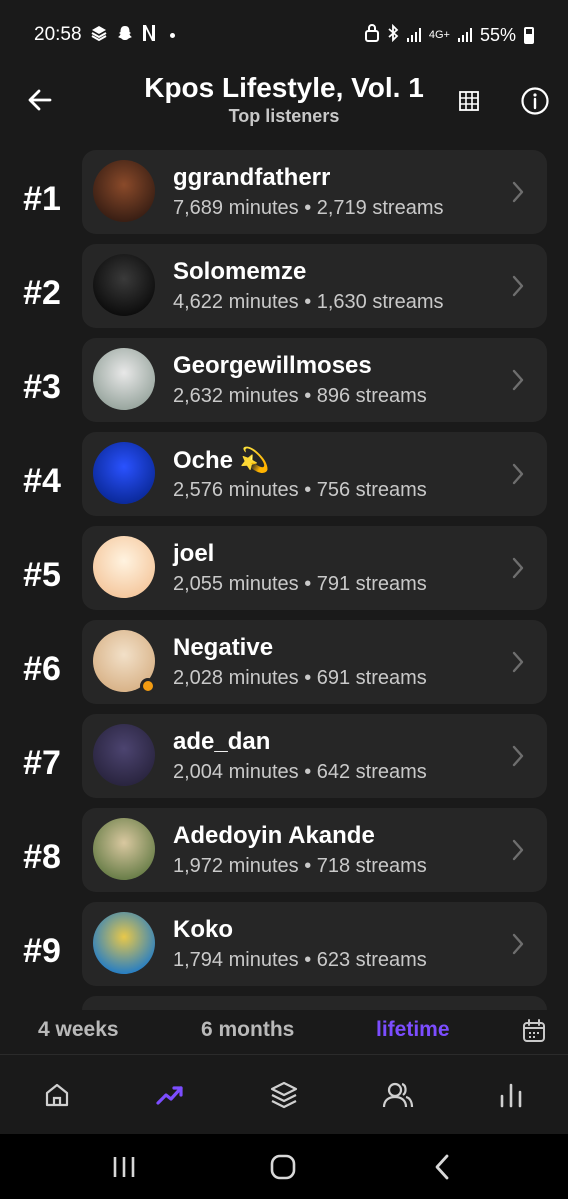 This screenshot has width=568, height=1199. I want to click on listener-rank: #1, so click(42, 198).